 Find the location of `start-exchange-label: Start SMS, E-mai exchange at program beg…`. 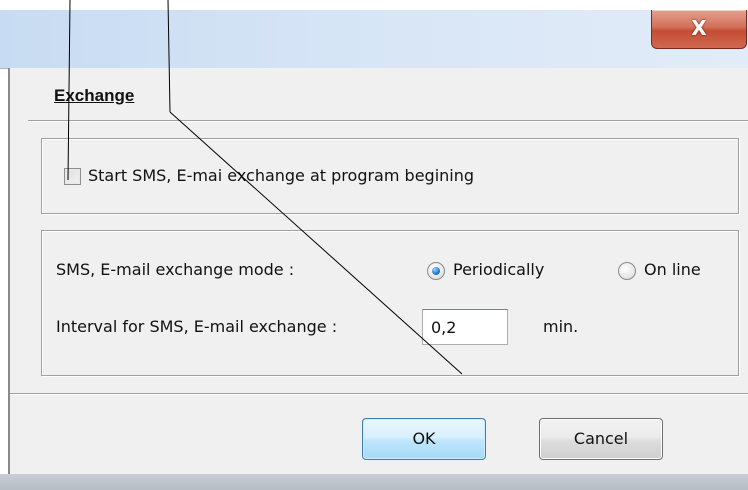

start-exchange-label: Start SMS, E-mai exchange at program beg… is located at coordinates (281, 175).